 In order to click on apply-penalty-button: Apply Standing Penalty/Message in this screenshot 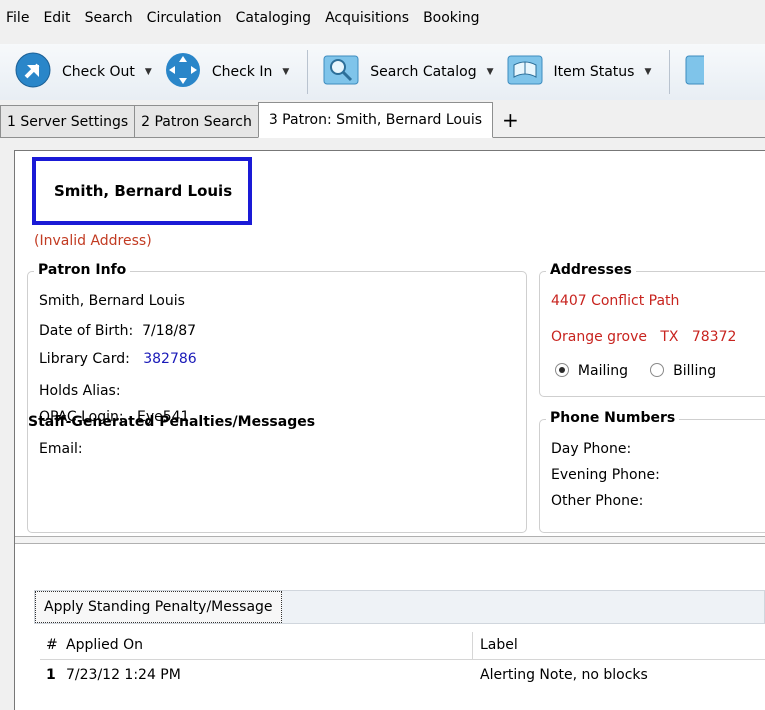, I will do `click(158, 607)`.